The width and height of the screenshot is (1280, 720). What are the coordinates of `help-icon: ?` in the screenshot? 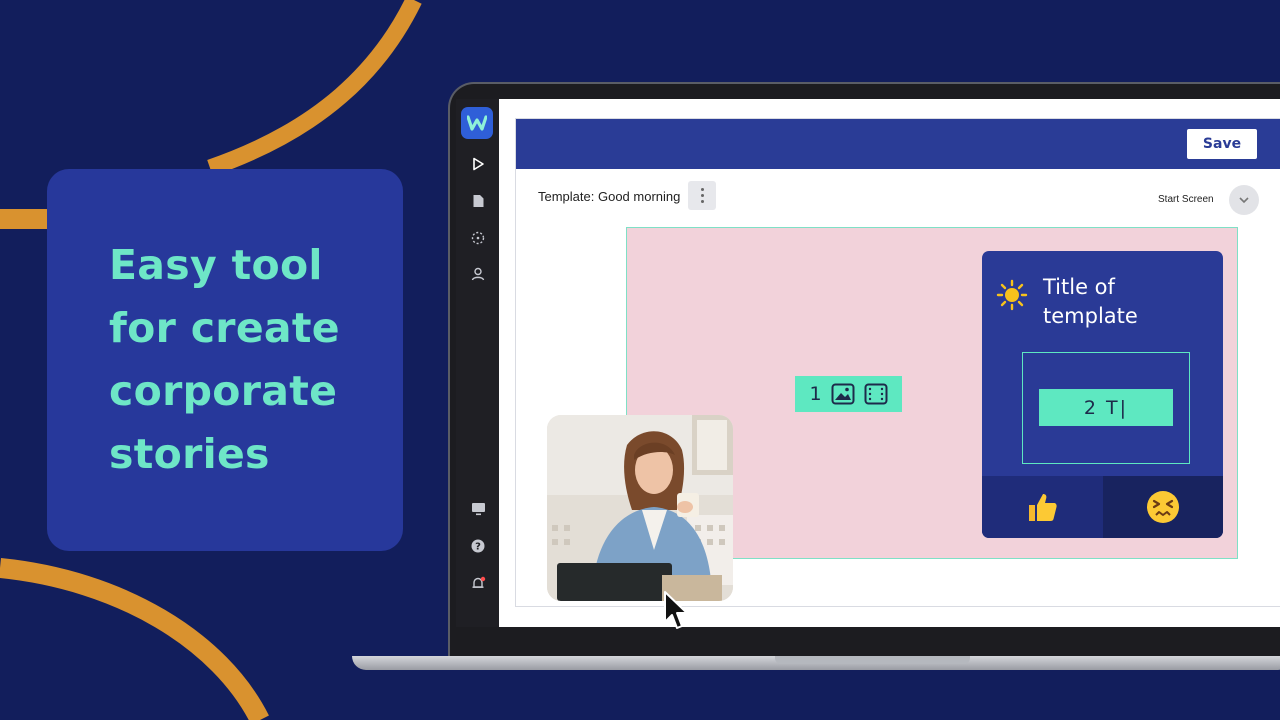 It's located at (478, 546).